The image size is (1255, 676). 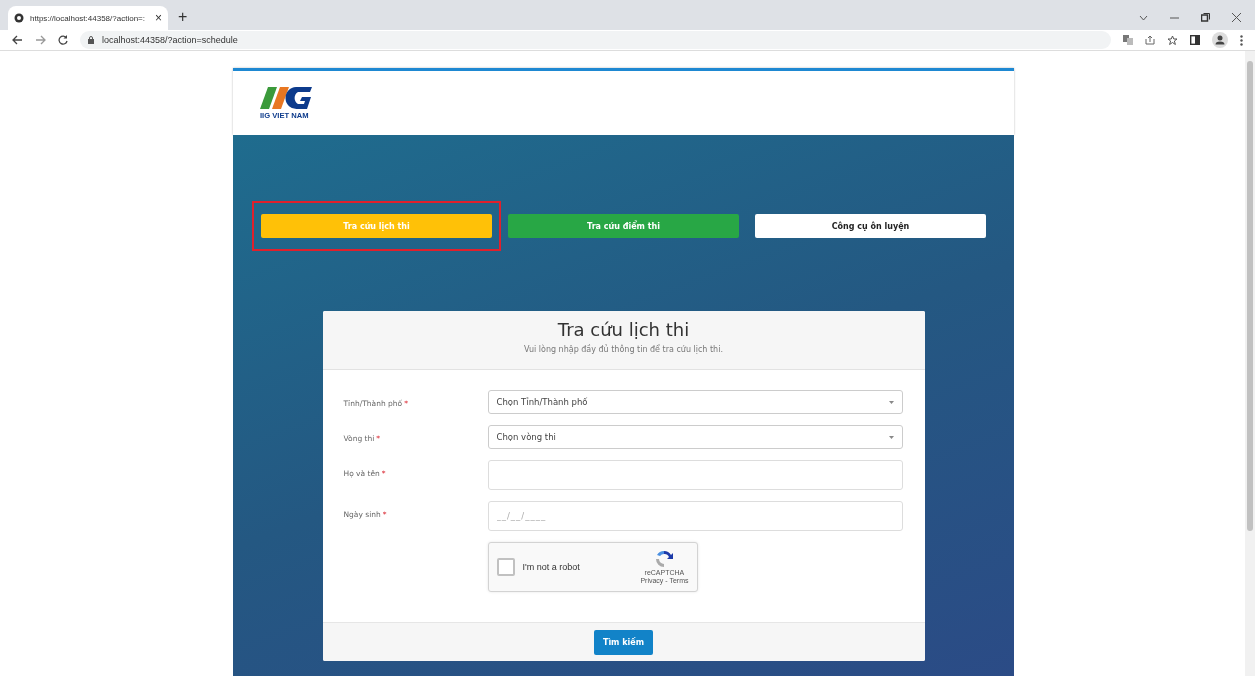 What do you see at coordinates (1195, 40) in the screenshot?
I see `side-panel-icon` at bounding box center [1195, 40].